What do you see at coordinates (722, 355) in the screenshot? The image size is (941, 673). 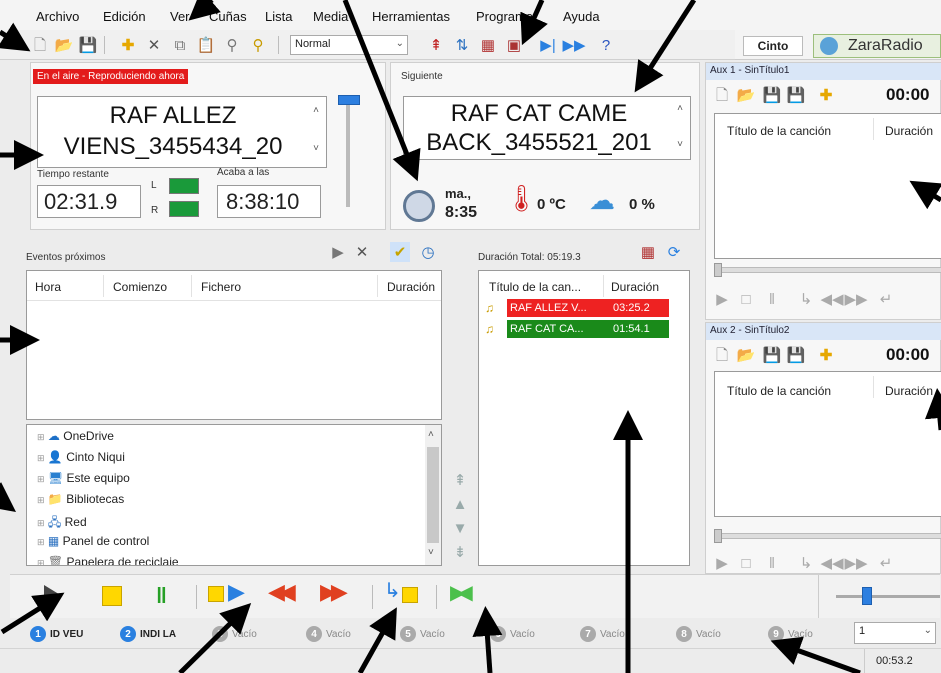 I see `aux2-new-icon: 🗋` at bounding box center [722, 355].